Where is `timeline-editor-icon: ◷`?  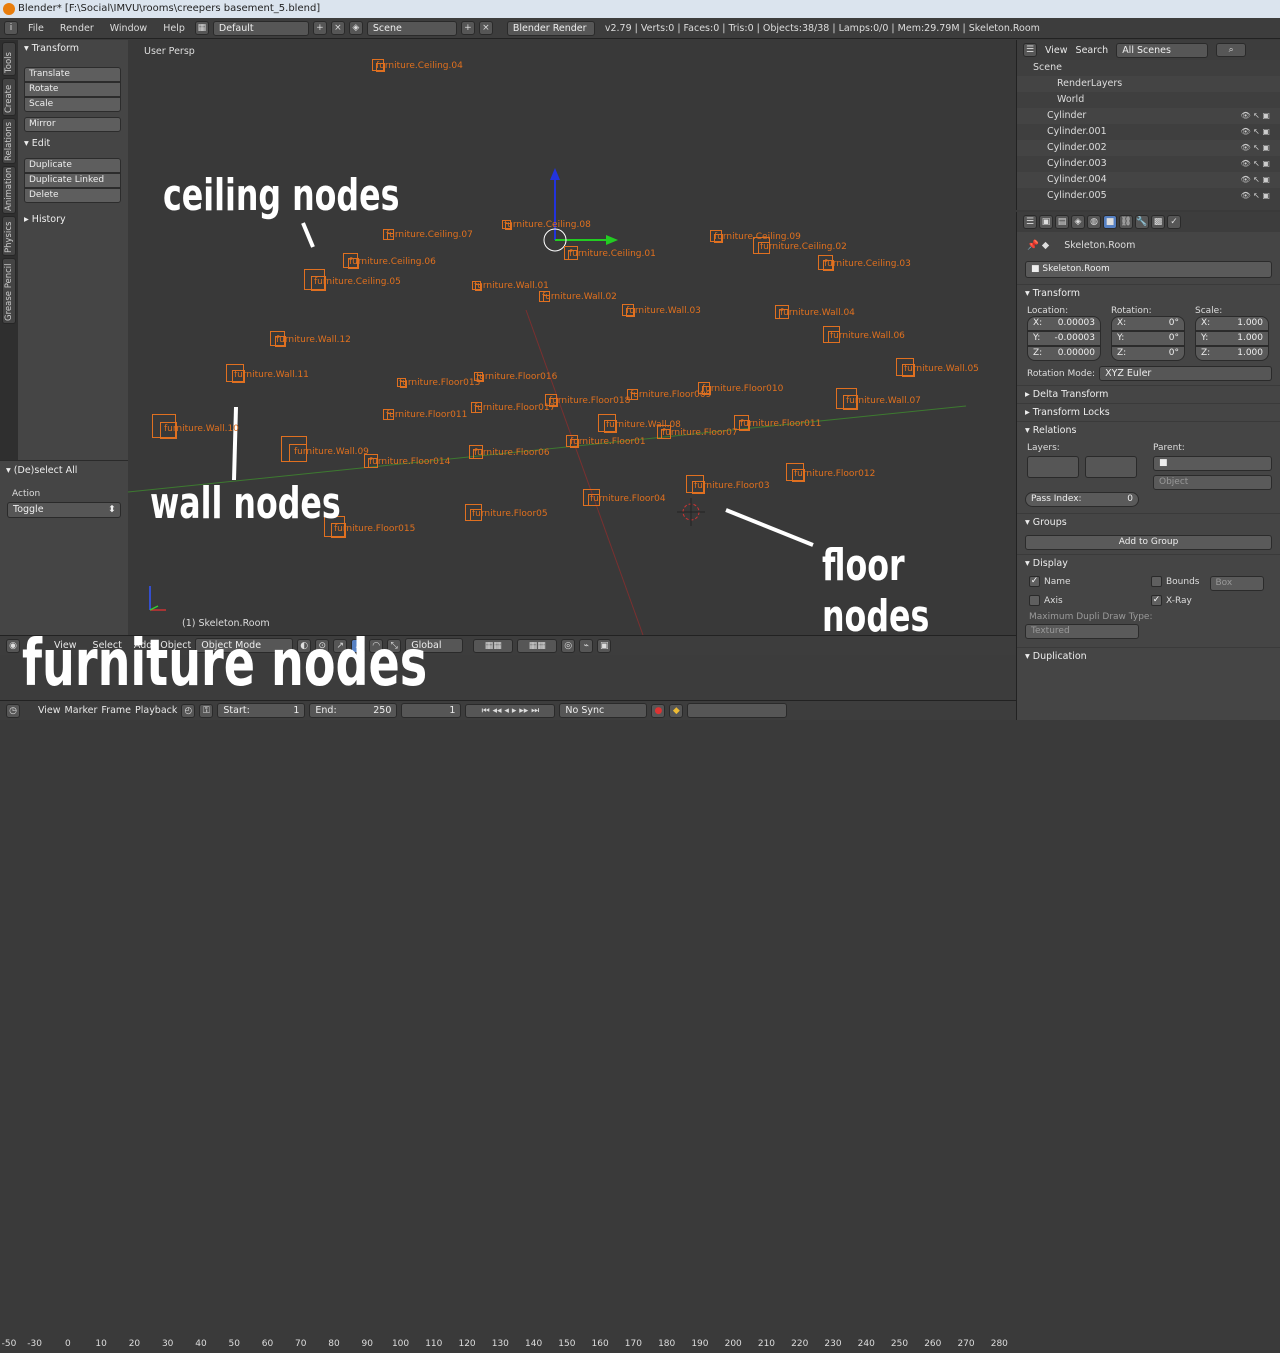
timeline-editor-icon: ◷ is located at coordinates (13, 710).